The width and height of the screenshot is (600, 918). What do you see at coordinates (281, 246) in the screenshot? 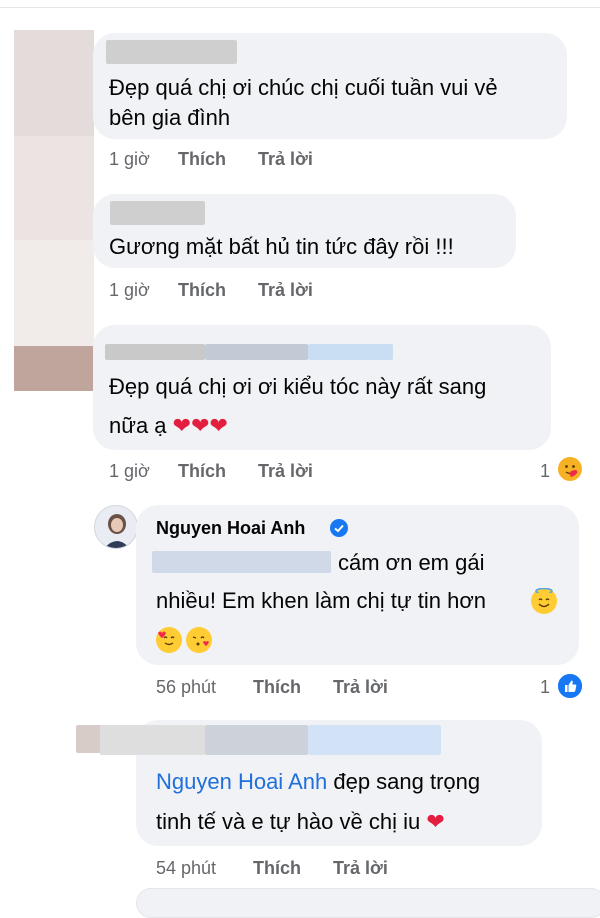
I see `comment-text: Gương mặt bất hủ tin tức đây rồi !!!` at bounding box center [281, 246].